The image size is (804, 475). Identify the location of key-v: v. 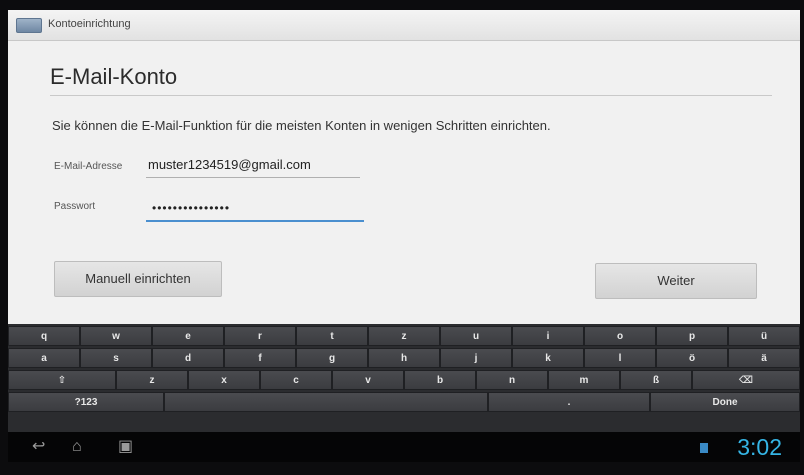
(368, 380).